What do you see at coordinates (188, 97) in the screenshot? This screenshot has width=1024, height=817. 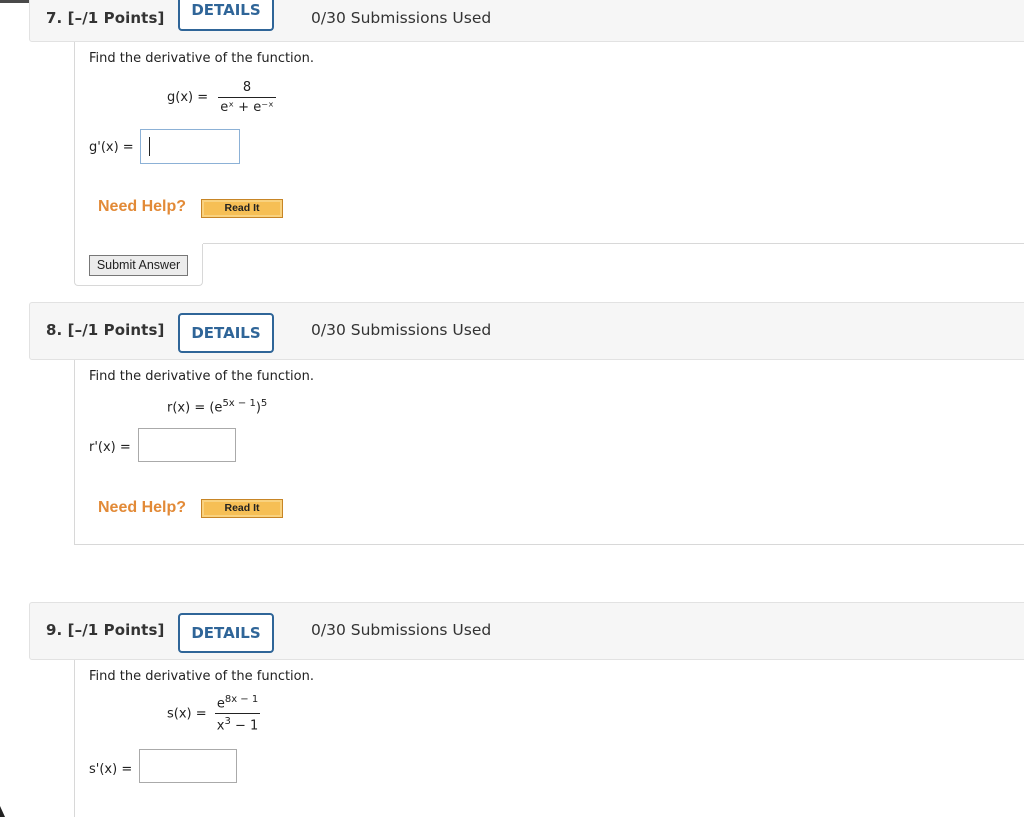 I see `function-lhs: g(x) =` at bounding box center [188, 97].